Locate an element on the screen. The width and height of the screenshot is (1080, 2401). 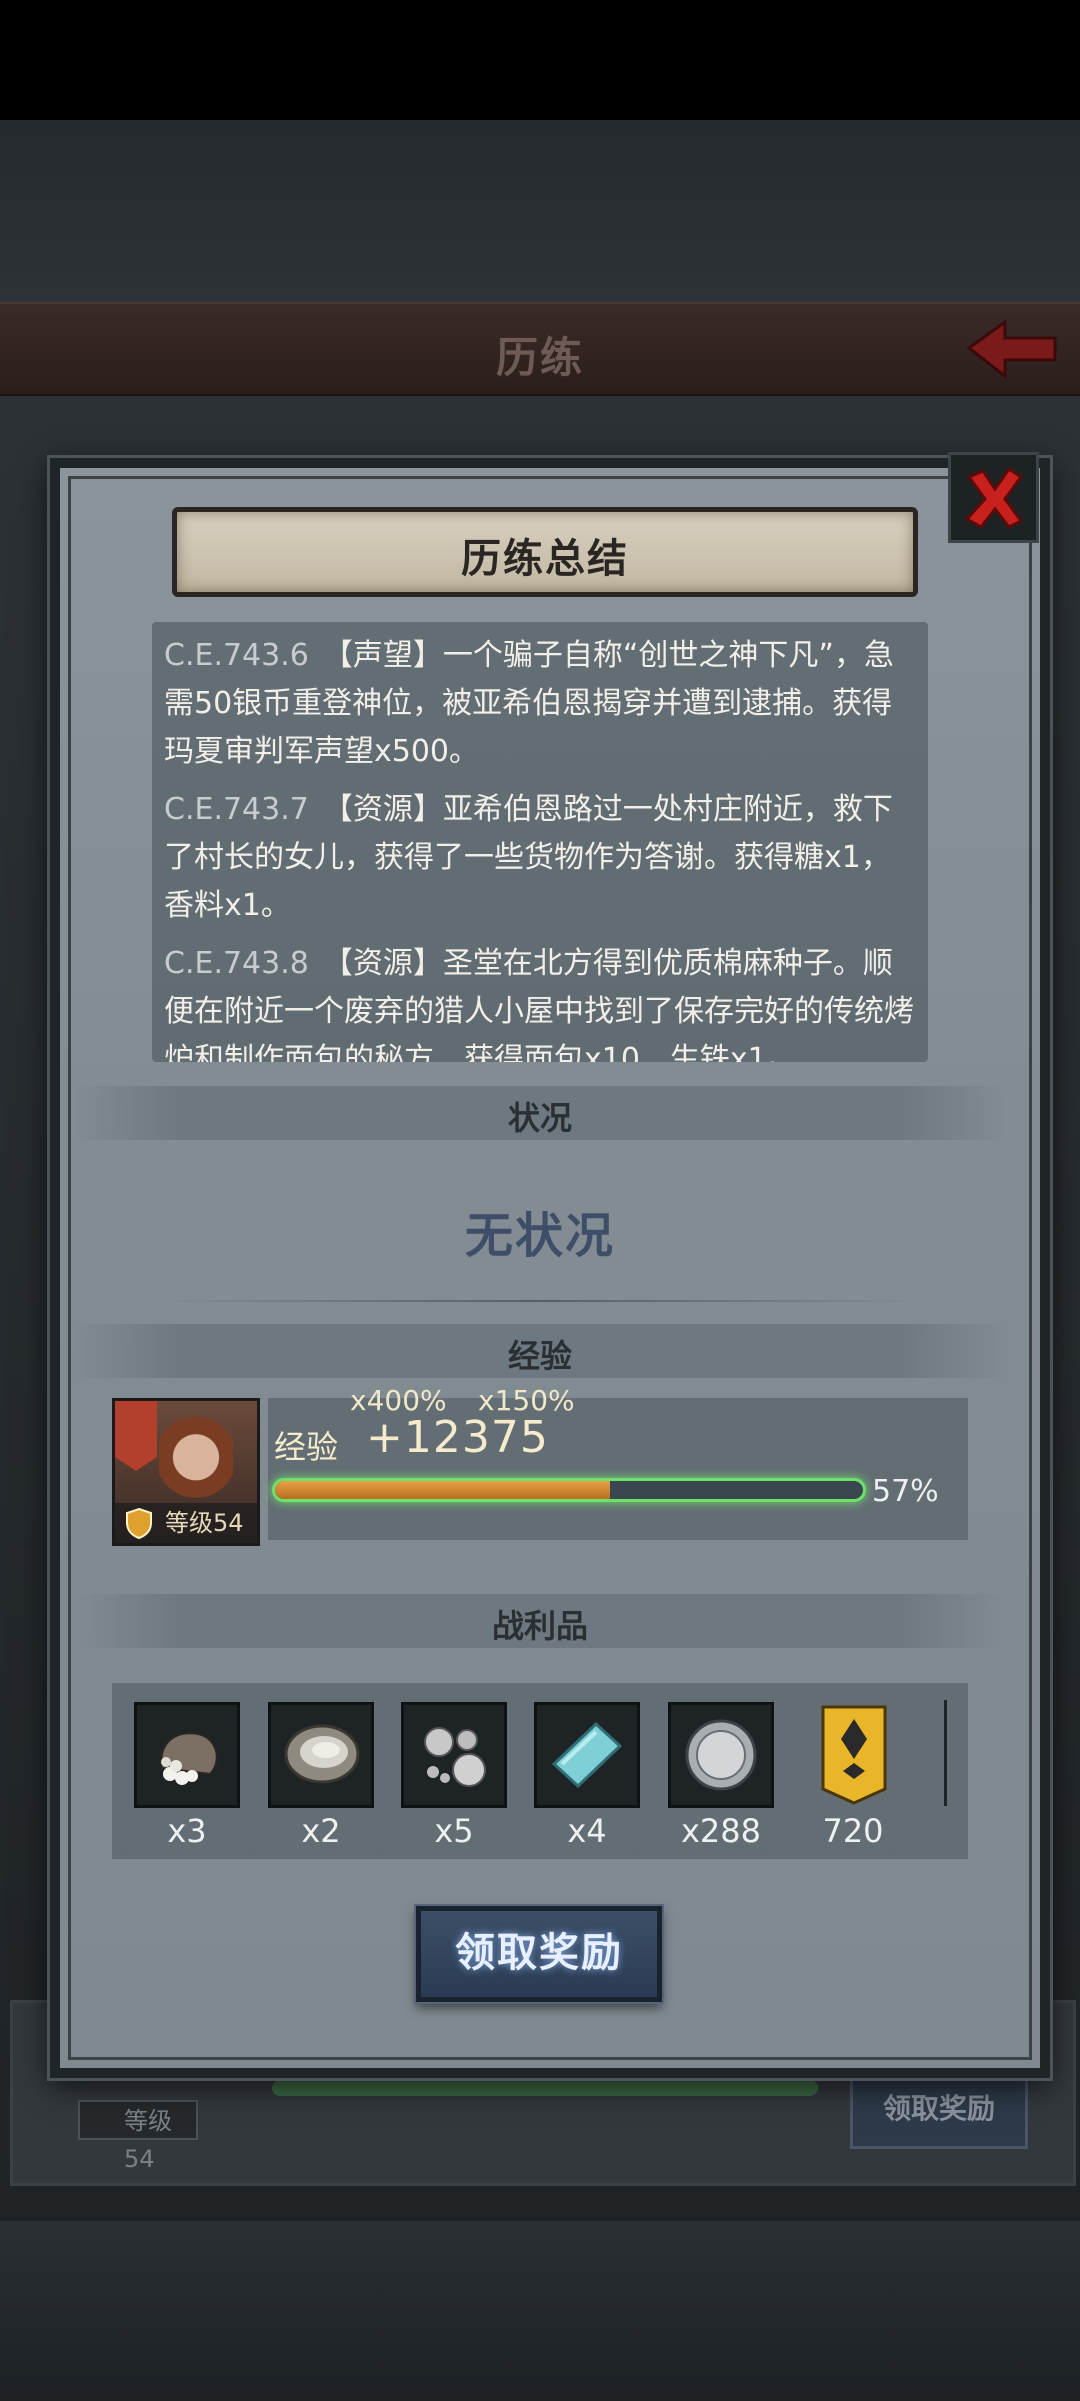
background-claim-button: 领取奖励 is located at coordinates (939, 2112).